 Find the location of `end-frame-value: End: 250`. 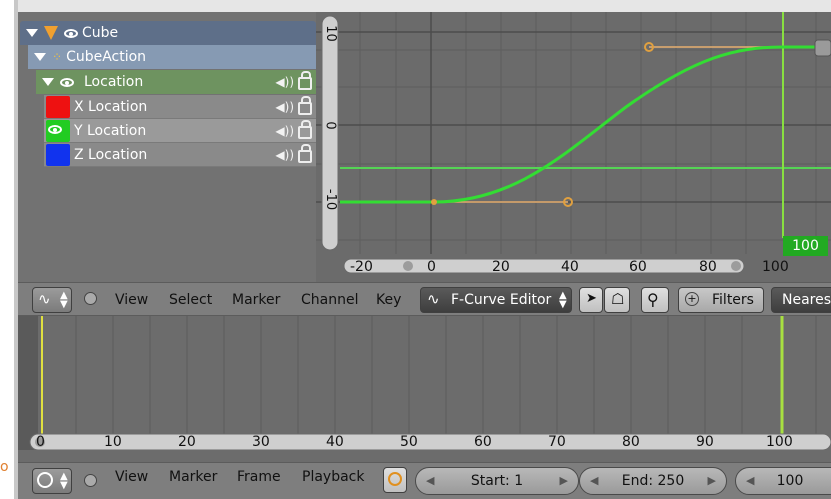

end-frame-value: End: 250 is located at coordinates (653, 481).